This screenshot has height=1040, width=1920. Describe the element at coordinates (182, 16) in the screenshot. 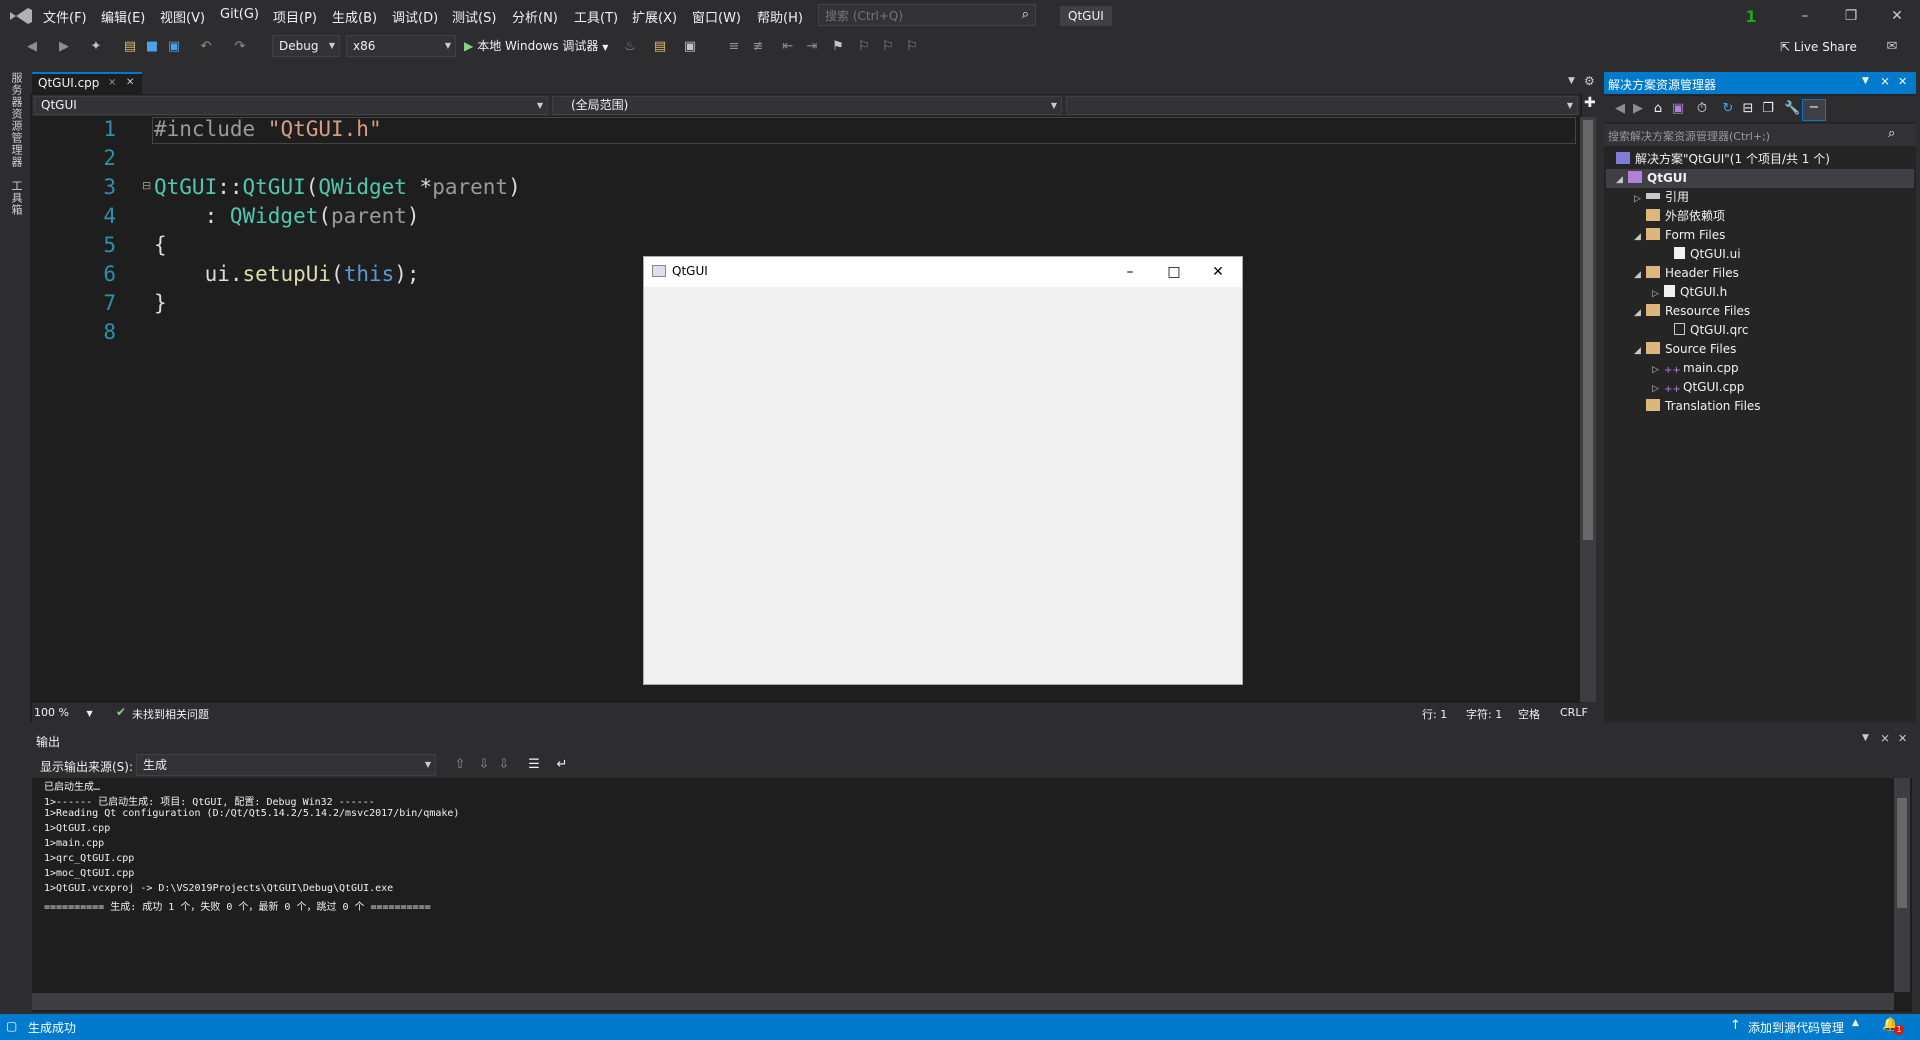

I see `menu-view: 视图(V)` at that location.